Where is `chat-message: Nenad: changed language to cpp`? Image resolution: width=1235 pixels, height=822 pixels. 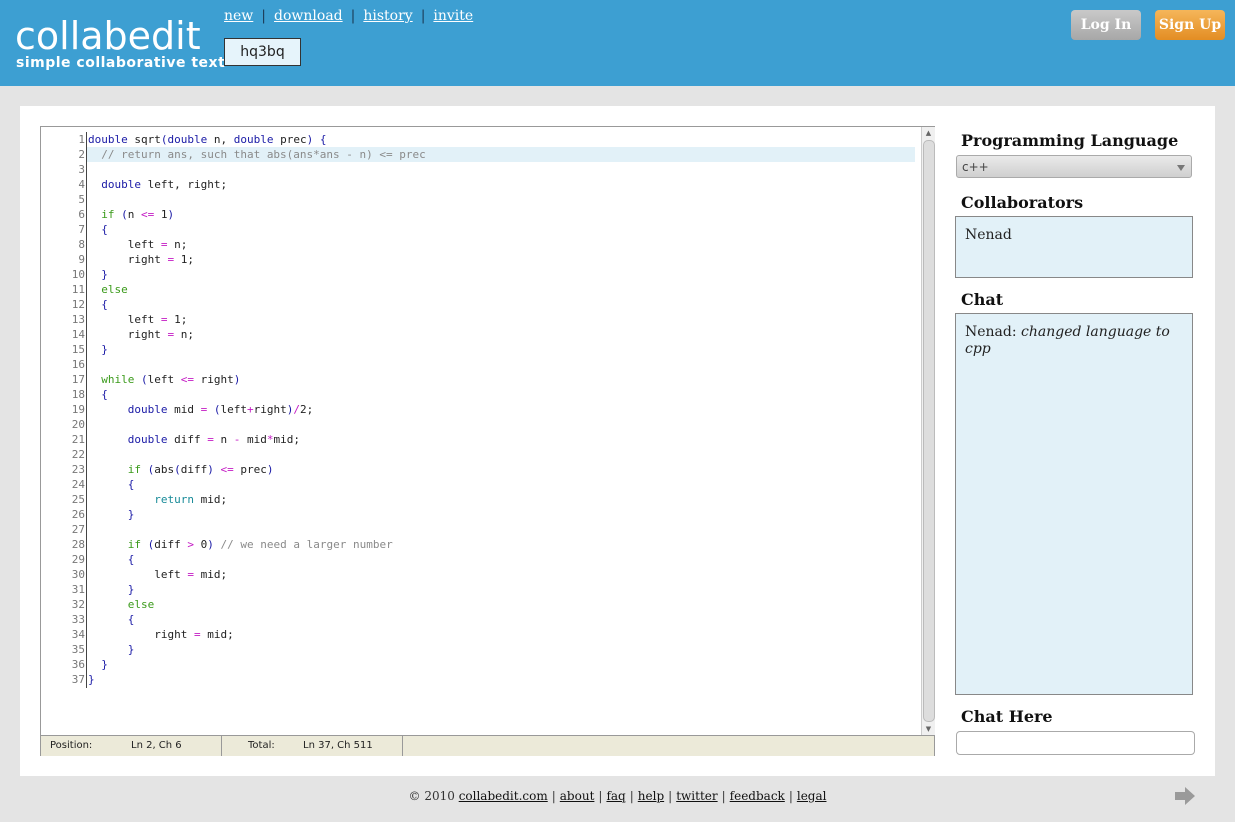
chat-message: Nenad: changed language to cpp is located at coordinates (1074, 341).